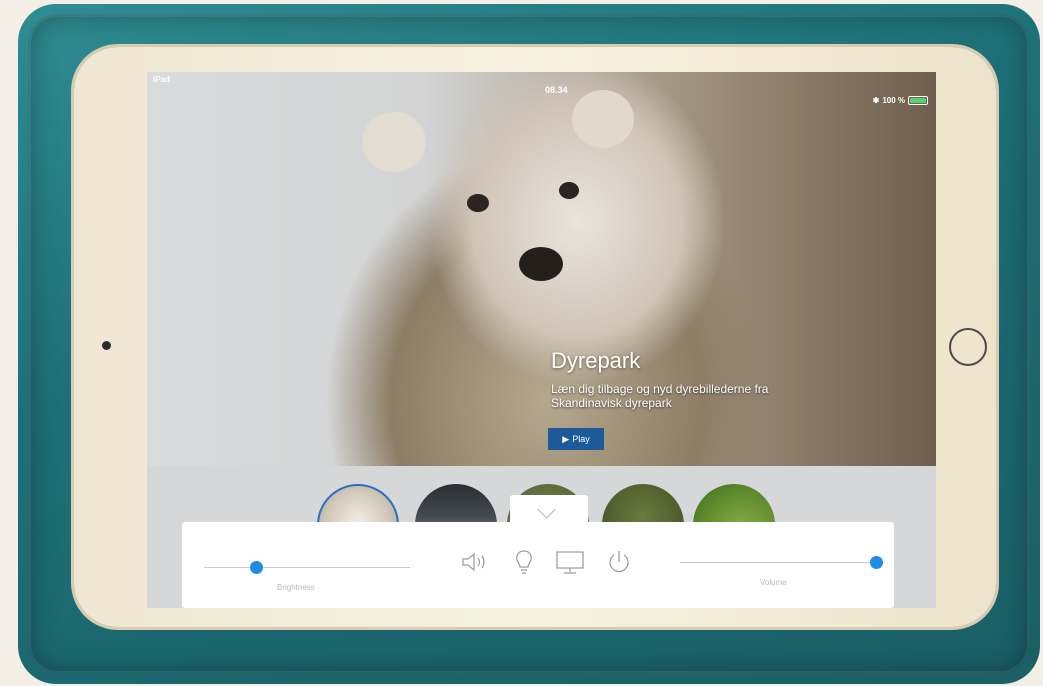 The height and width of the screenshot is (686, 1043). I want to click on bear-eye-left, so click(478, 203).